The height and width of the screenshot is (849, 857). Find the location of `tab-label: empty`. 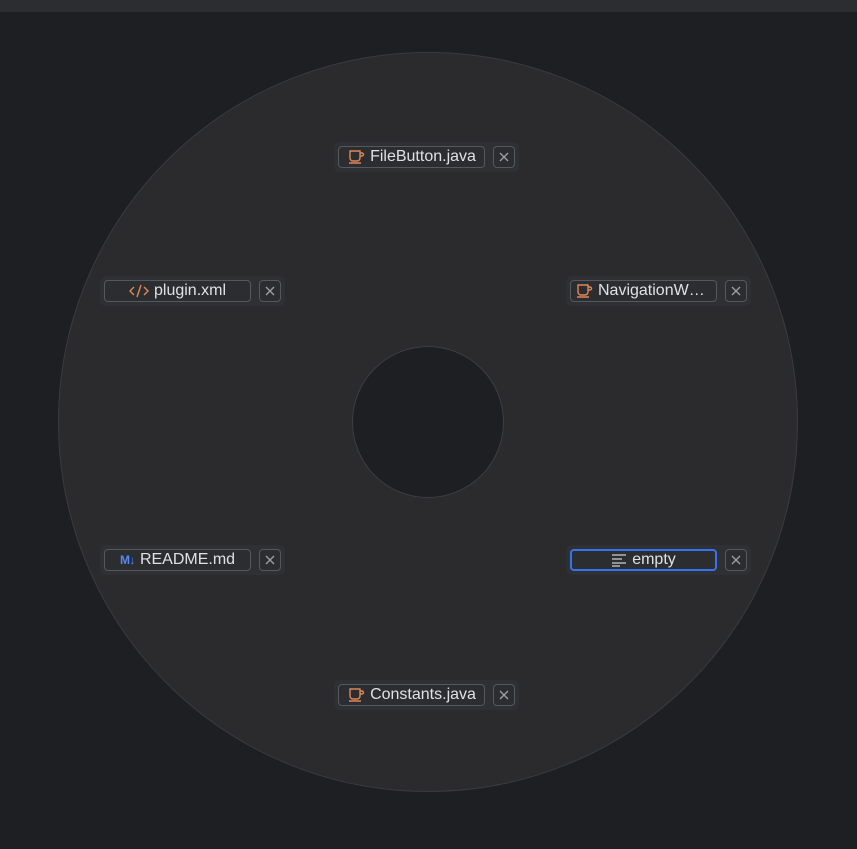

tab-label: empty is located at coordinates (654, 559).